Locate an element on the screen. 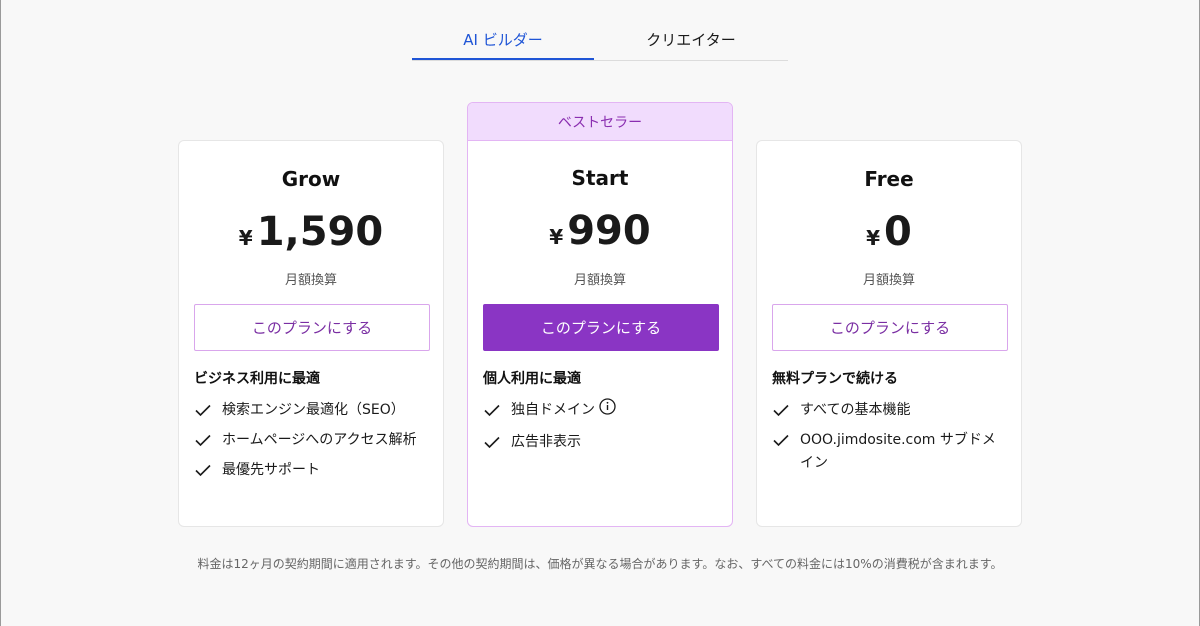 Image resolution: width=1200 pixels, height=626 pixels. bestseller-badge: ベストセラー is located at coordinates (600, 122).